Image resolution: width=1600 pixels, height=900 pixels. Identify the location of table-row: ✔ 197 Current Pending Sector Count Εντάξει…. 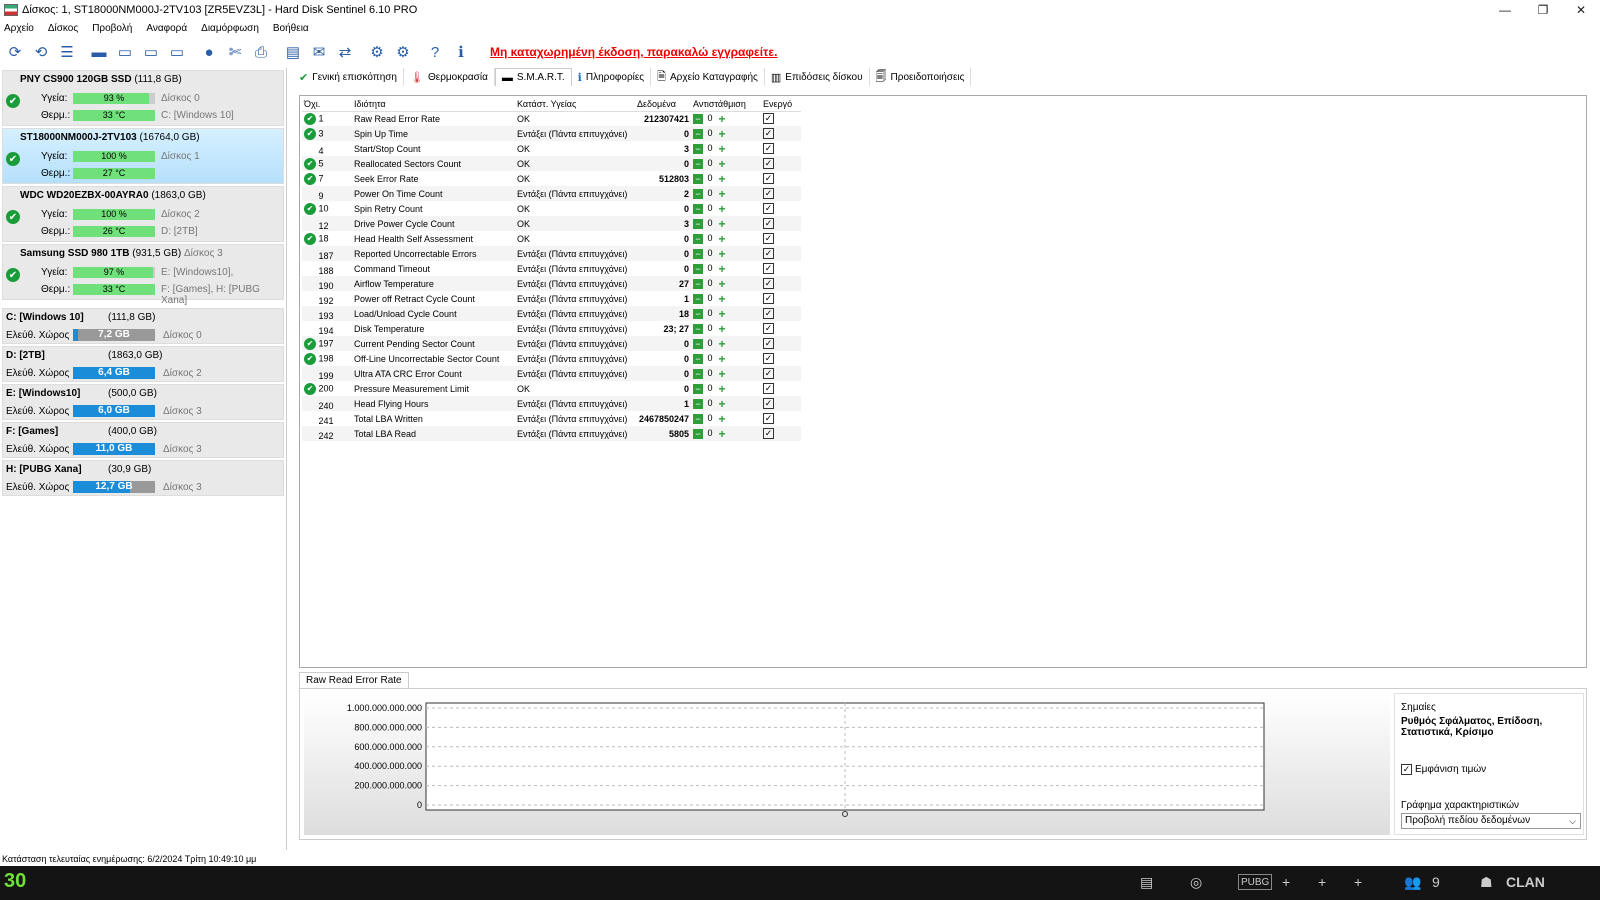
(551, 343).